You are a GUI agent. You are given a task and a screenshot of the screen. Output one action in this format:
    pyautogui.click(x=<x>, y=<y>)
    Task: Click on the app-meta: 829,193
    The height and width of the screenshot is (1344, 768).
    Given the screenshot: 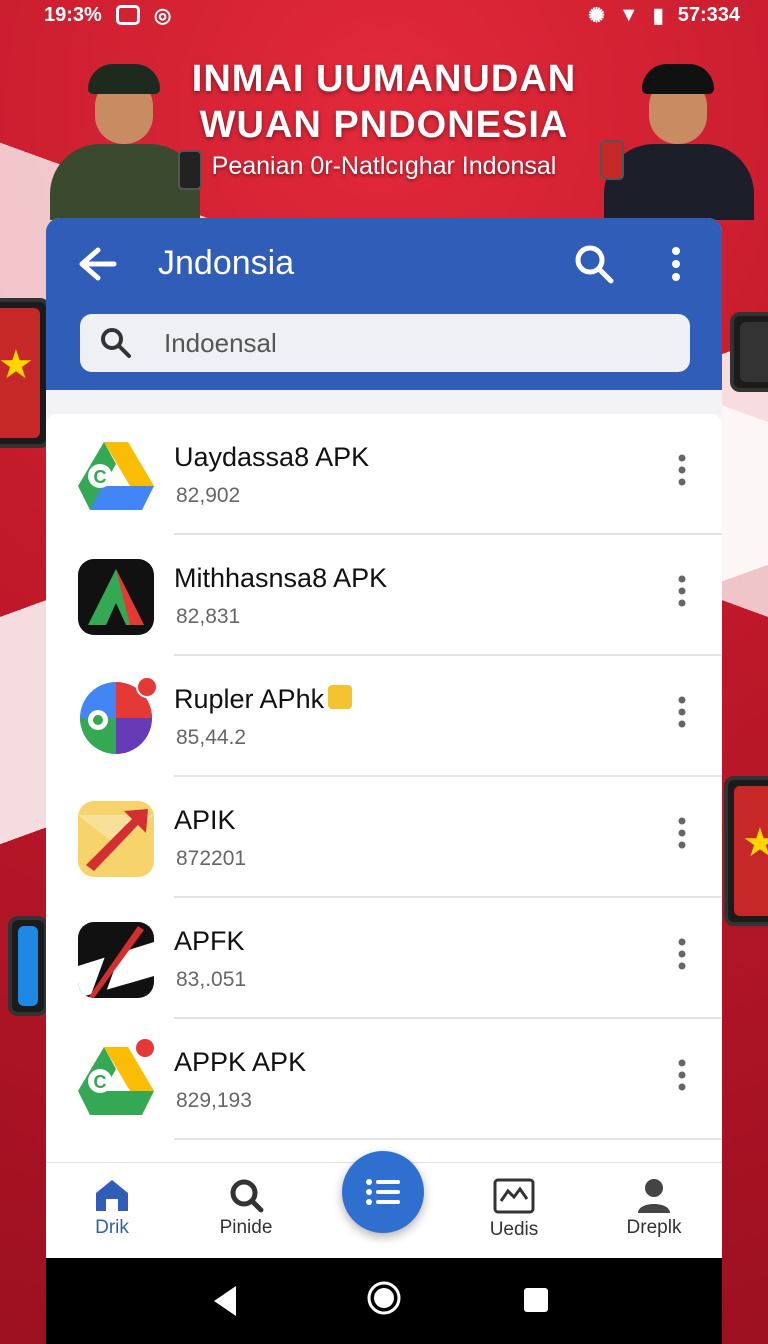 What is the action you would take?
    pyautogui.click(x=214, y=1100)
    